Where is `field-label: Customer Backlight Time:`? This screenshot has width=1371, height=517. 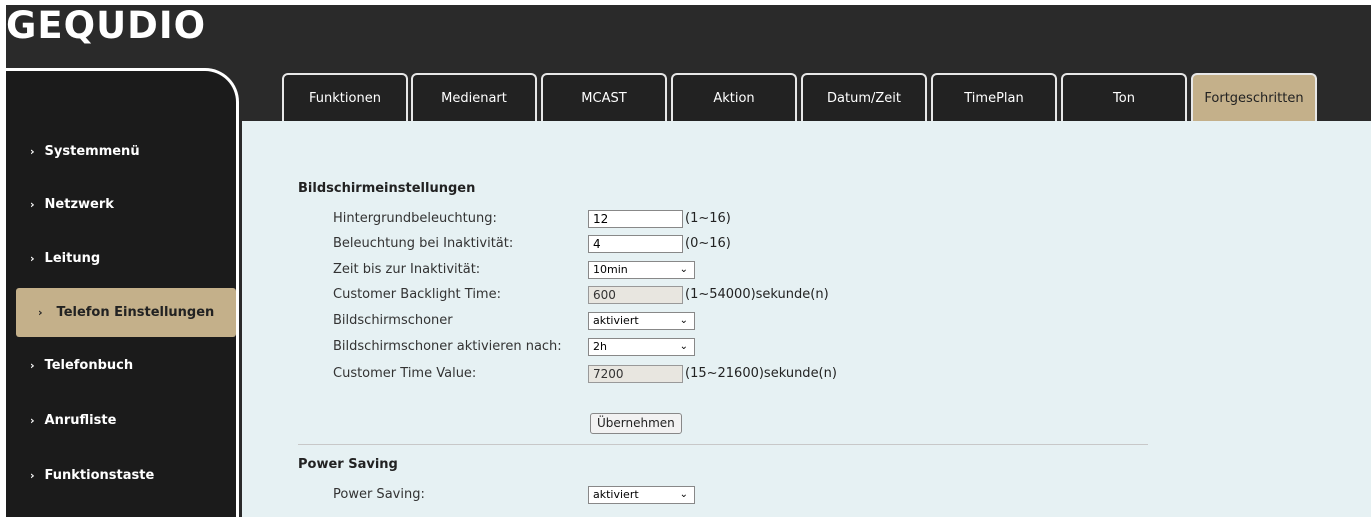
field-label: Customer Backlight Time: is located at coordinates (417, 294).